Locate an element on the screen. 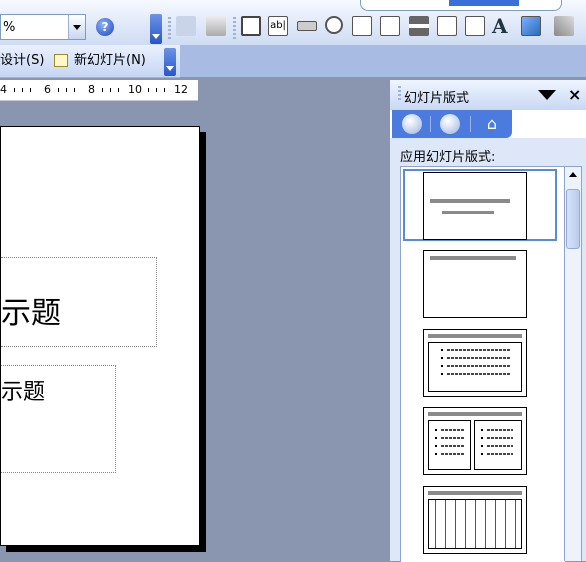 The height and width of the screenshot is (562, 586). layout-title-only is located at coordinates (475, 284).